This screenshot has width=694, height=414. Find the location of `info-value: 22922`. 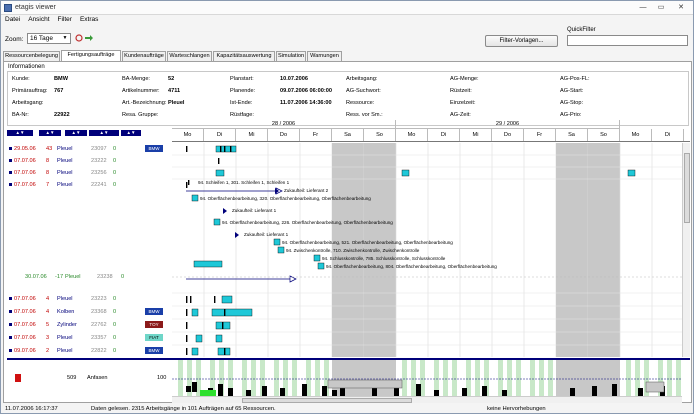

info-value: 22922 is located at coordinates (62, 115).